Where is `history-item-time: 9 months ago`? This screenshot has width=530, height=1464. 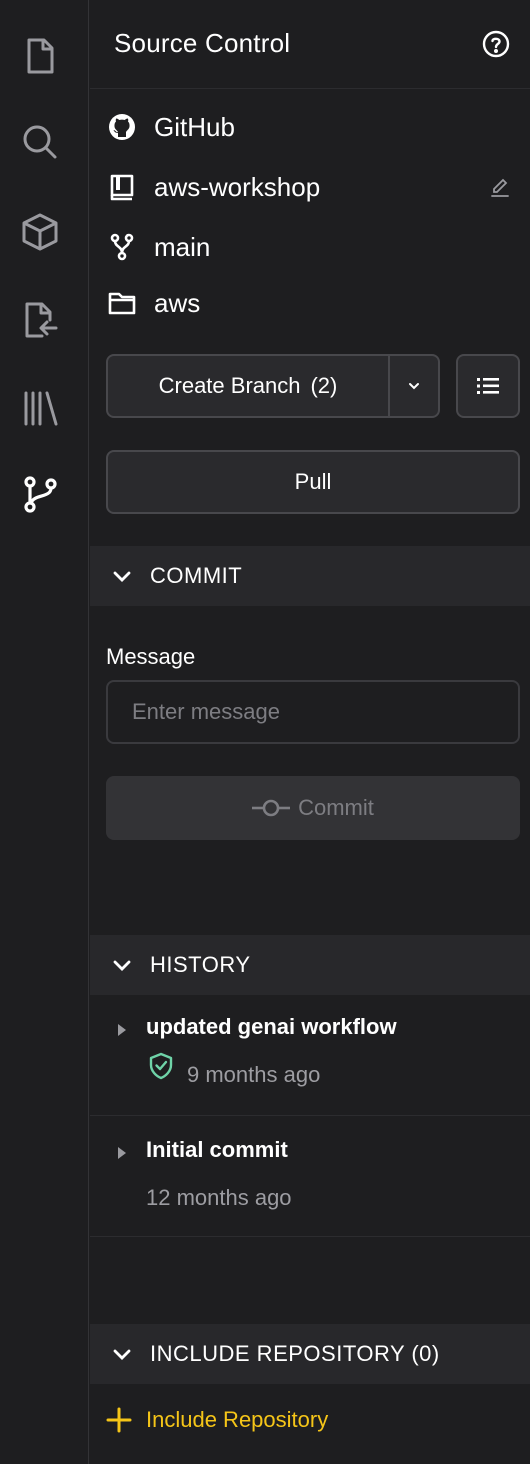
history-item-time: 9 months ago is located at coordinates (254, 1074).